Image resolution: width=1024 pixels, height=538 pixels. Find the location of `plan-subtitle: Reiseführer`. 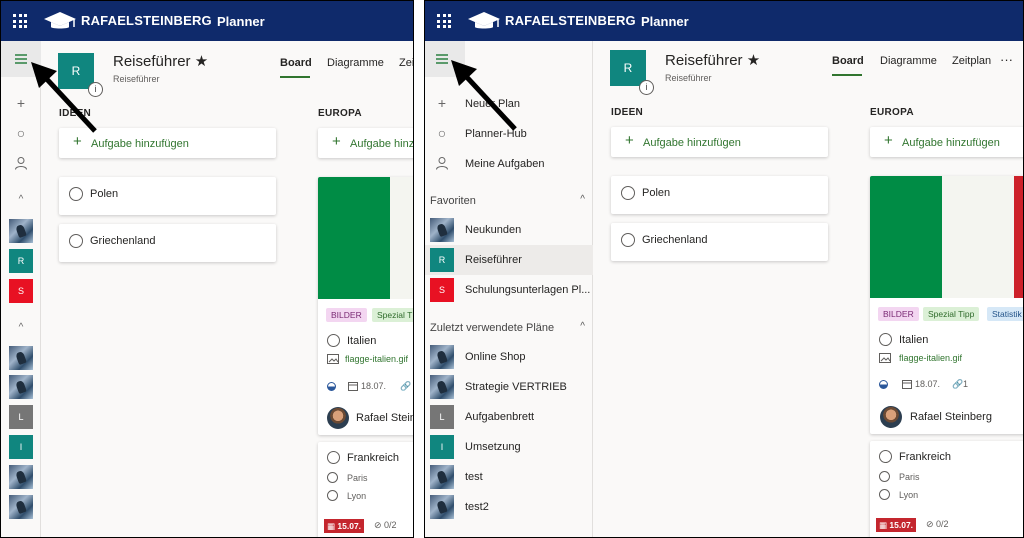

plan-subtitle: Reiseführer is located at coordinates (688, 78).